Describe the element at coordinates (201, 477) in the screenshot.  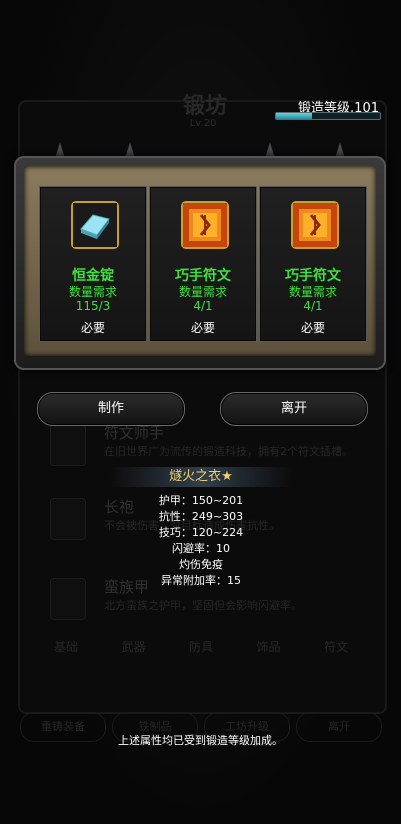
I see `item-title: 燧火之衣★` at that location.